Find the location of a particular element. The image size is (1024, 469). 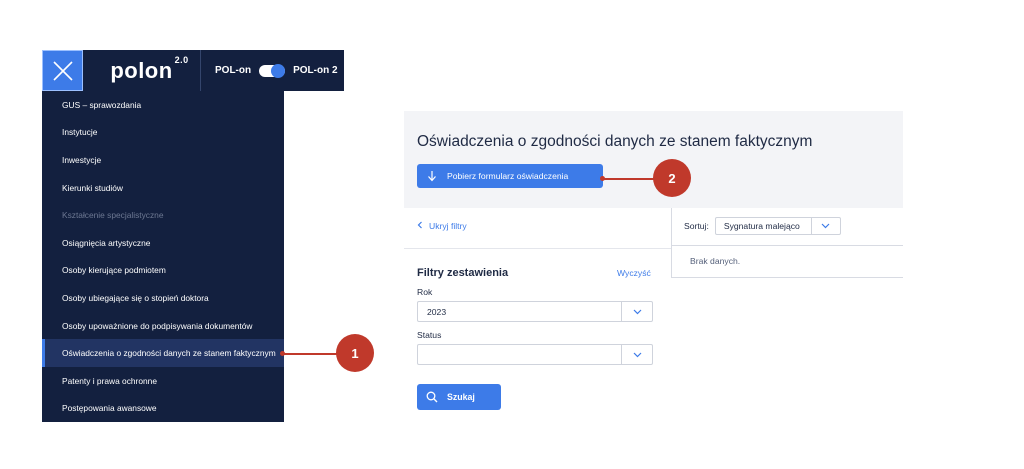

hide-filters-link: Ukryj filtry is located at coordinates (442, 226).